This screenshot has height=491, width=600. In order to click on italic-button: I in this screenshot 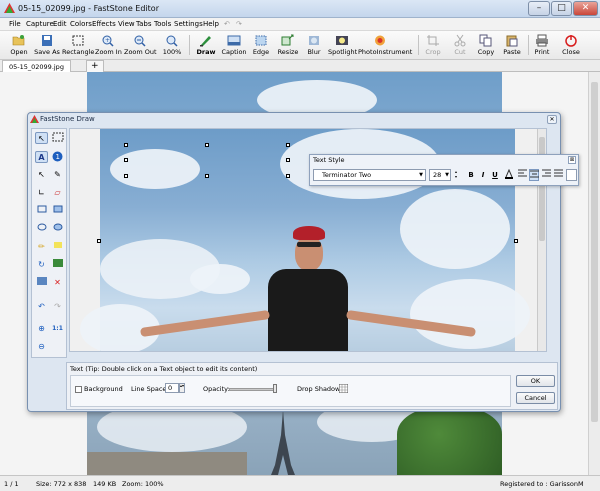, I will do `click(483, 175)`.